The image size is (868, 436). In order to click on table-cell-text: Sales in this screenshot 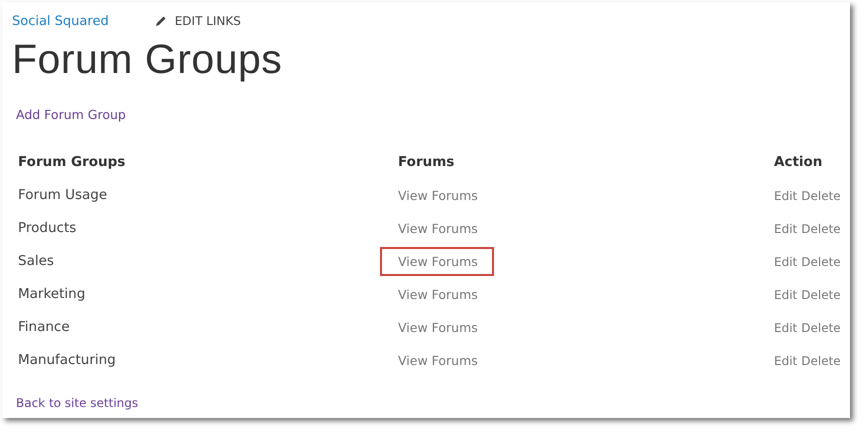, I will do `click(36, 261)`.